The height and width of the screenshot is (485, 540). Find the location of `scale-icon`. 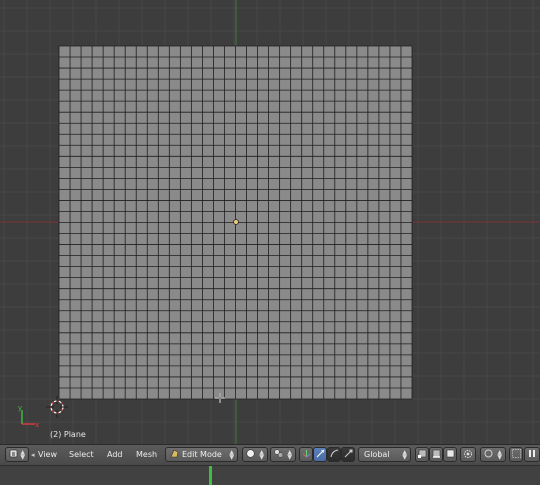

scale-icon is located at coordinates (348, 454).